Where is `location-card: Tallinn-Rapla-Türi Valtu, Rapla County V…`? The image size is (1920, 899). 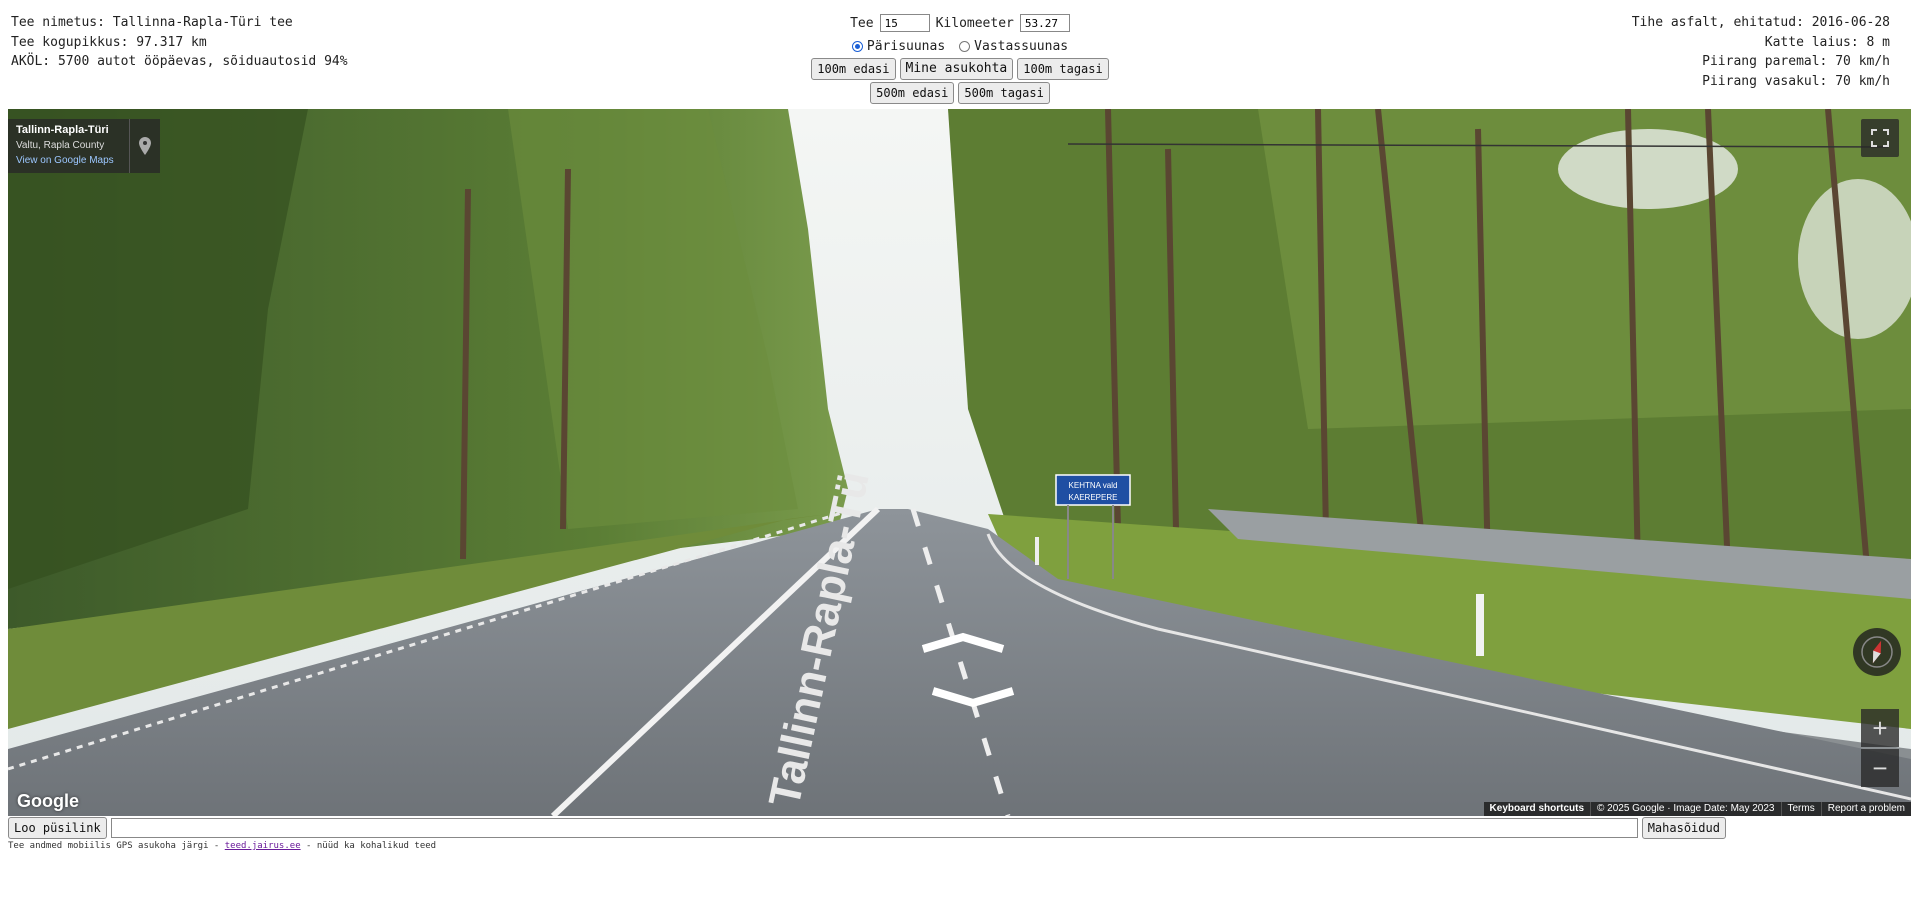 location-card: Tallinn-Rapla-Türi Valtu, Rapla County V… is located at coordinates (84, 146).